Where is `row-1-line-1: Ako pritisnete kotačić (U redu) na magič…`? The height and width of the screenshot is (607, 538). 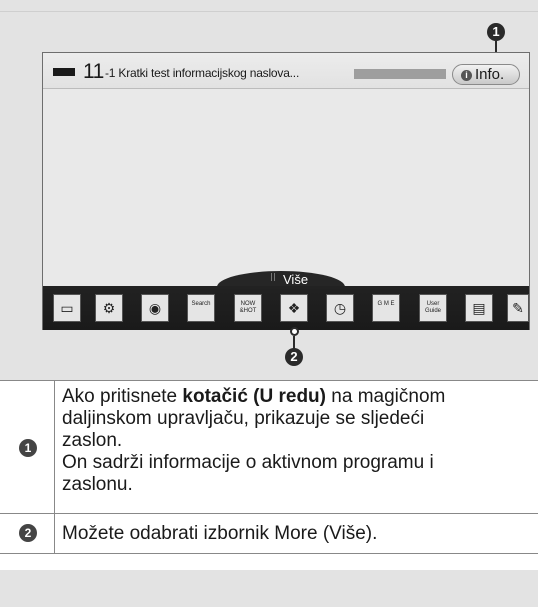
row-1-line-1: Ako pritisnete kotačić (U redu) na magič… is located at coordinates (254, 396).